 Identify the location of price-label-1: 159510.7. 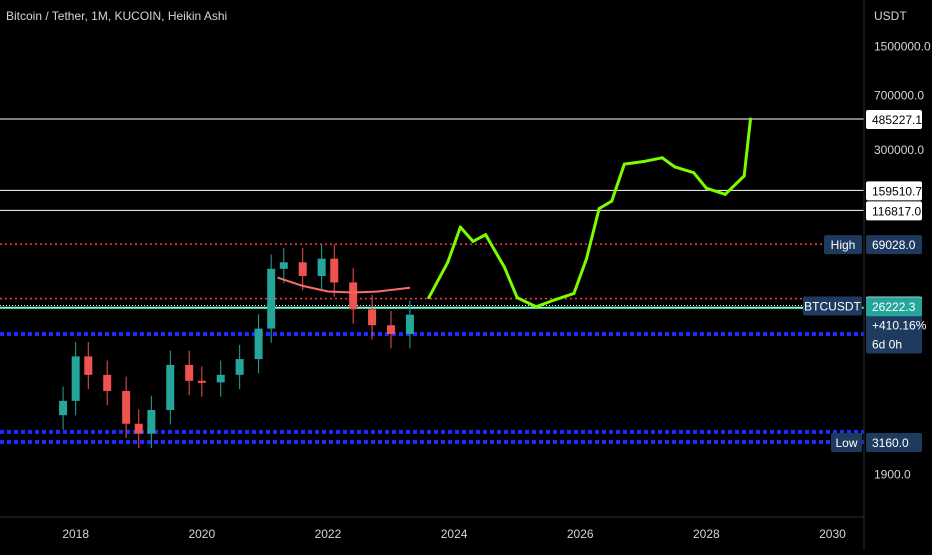
(894, 191).